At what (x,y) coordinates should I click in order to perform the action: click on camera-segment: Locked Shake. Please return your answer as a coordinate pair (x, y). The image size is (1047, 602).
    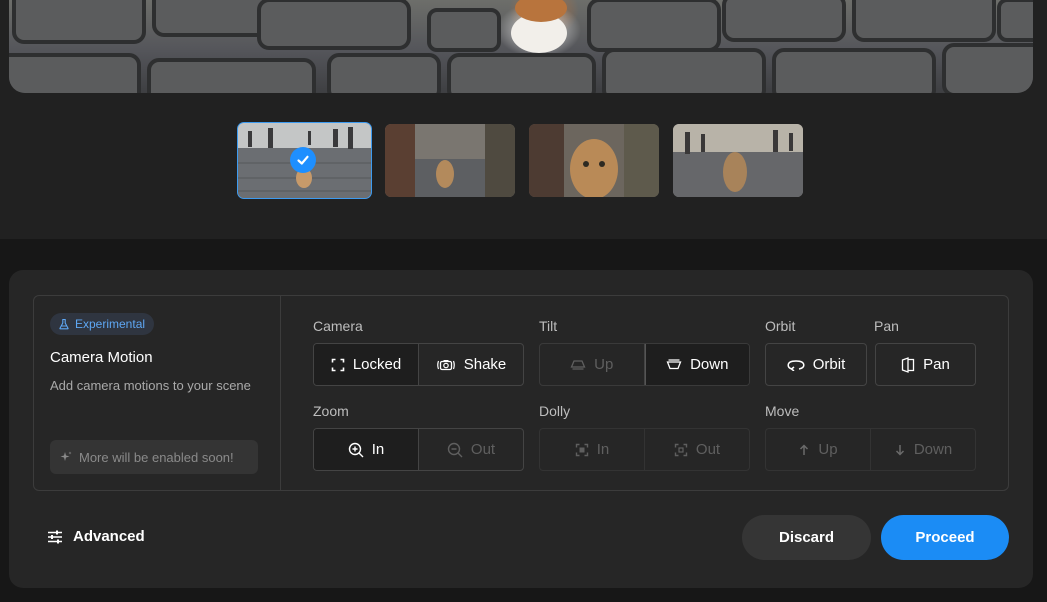
    Looking at the image, I should click on (418, 364).